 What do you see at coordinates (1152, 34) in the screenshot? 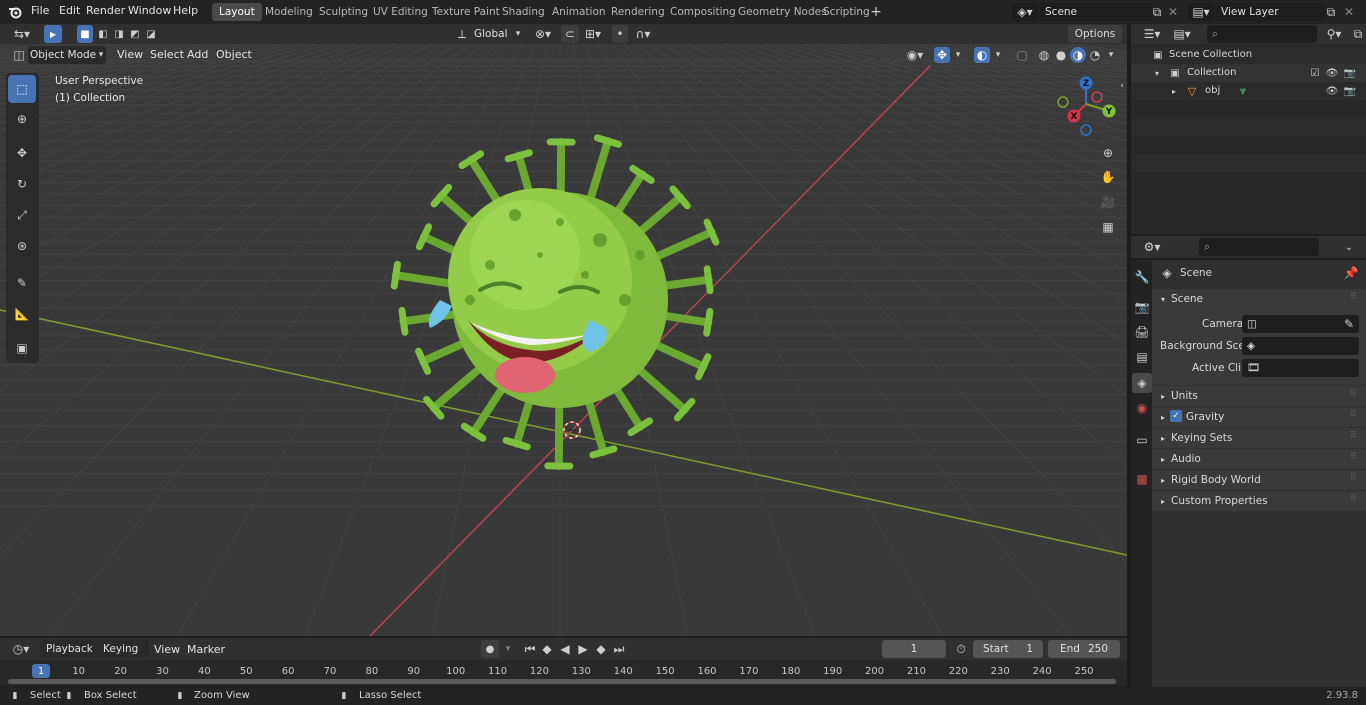
I see `outliner-editor-type-icon: ☰▾` at bounding box center [1152, 34].